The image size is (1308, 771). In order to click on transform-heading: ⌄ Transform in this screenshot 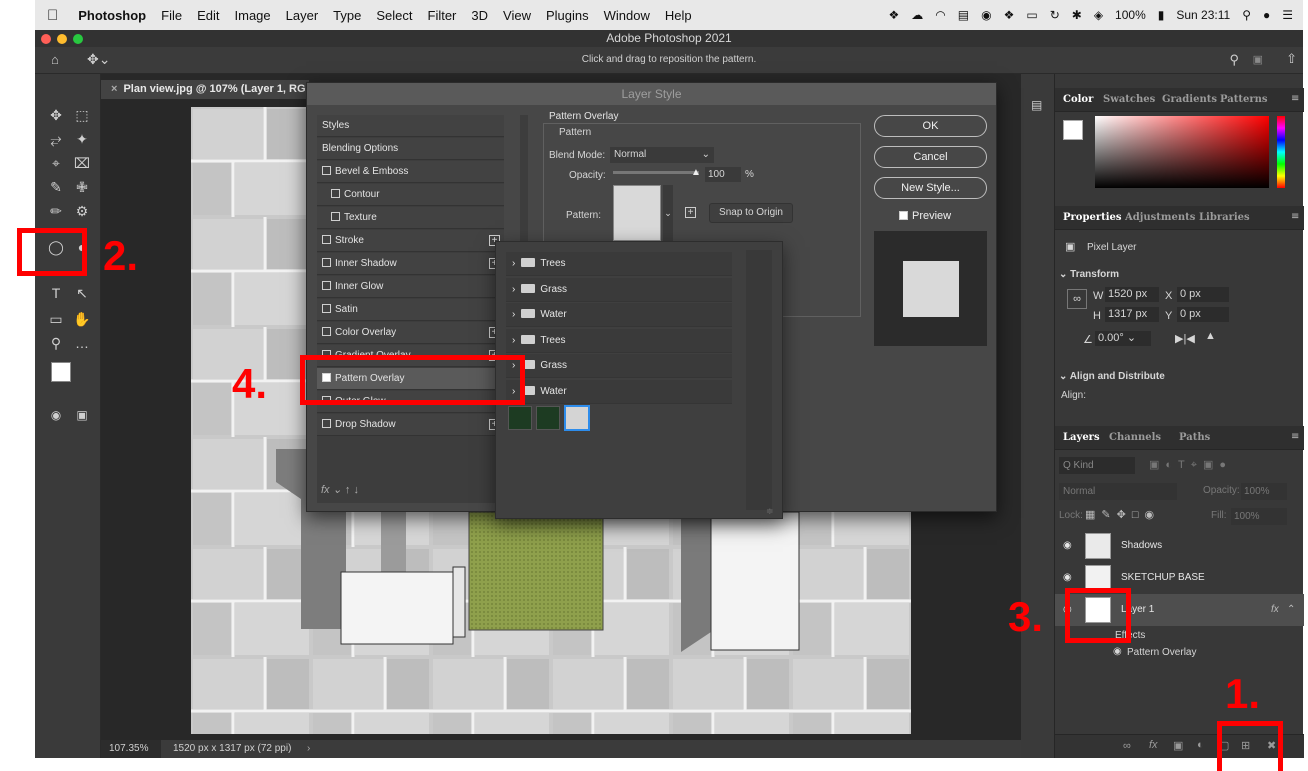, I will do `click(1089, 274)`.